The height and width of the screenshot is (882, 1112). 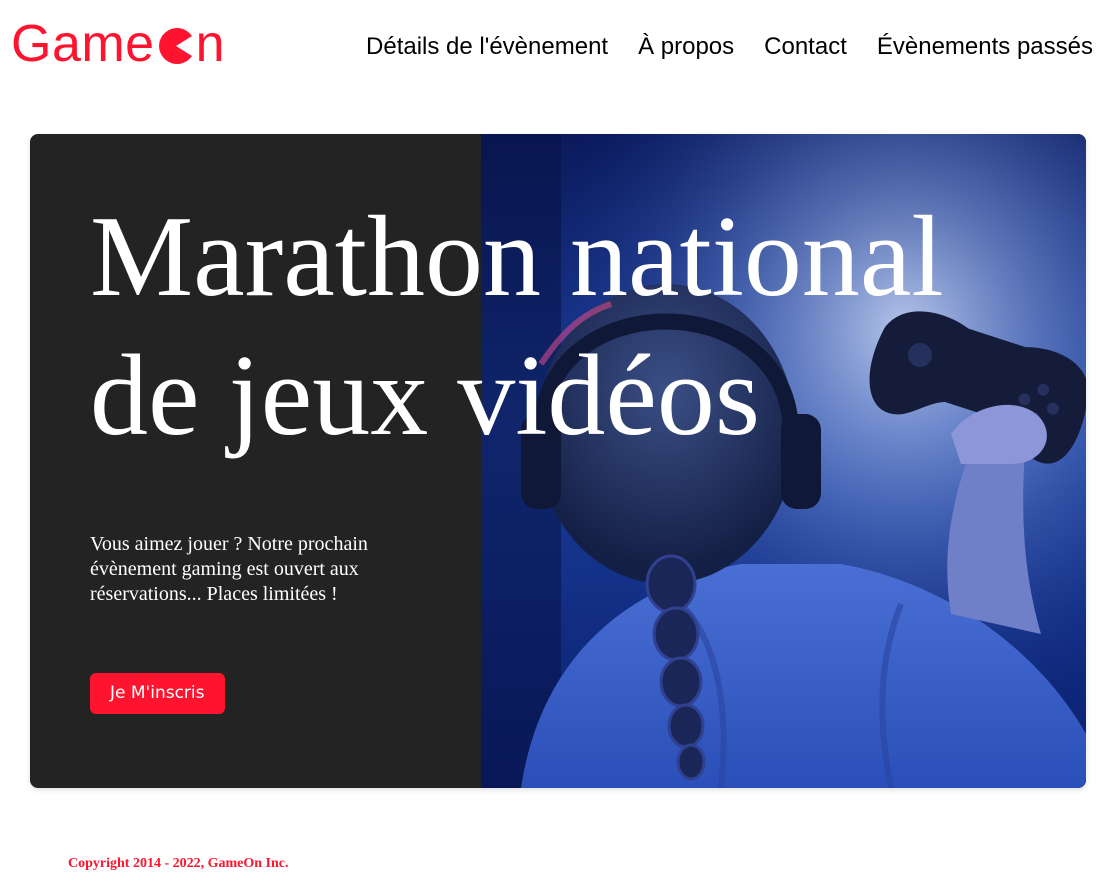 What do you see at coordinates (805, 47) in the screenshot?
I see `nav-link-contact: Contact` at bounding box center [805, 47].